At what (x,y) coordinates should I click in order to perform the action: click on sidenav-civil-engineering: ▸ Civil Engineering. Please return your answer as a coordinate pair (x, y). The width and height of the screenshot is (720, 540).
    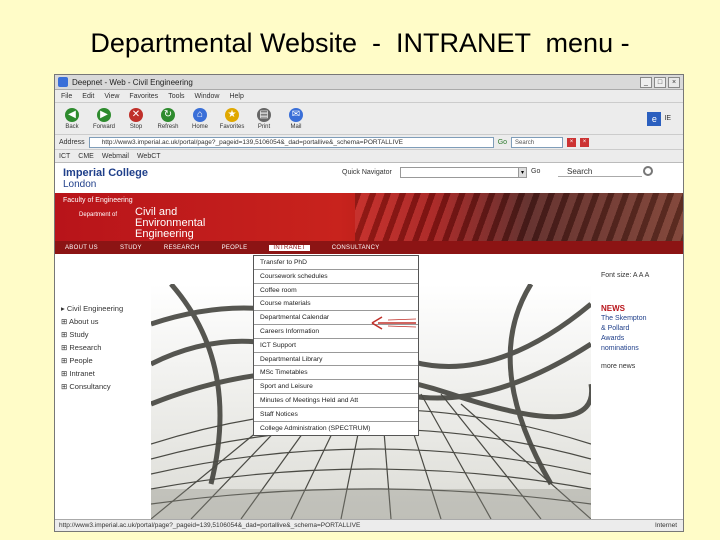
    Looking at the image, I should click on (106, 308).